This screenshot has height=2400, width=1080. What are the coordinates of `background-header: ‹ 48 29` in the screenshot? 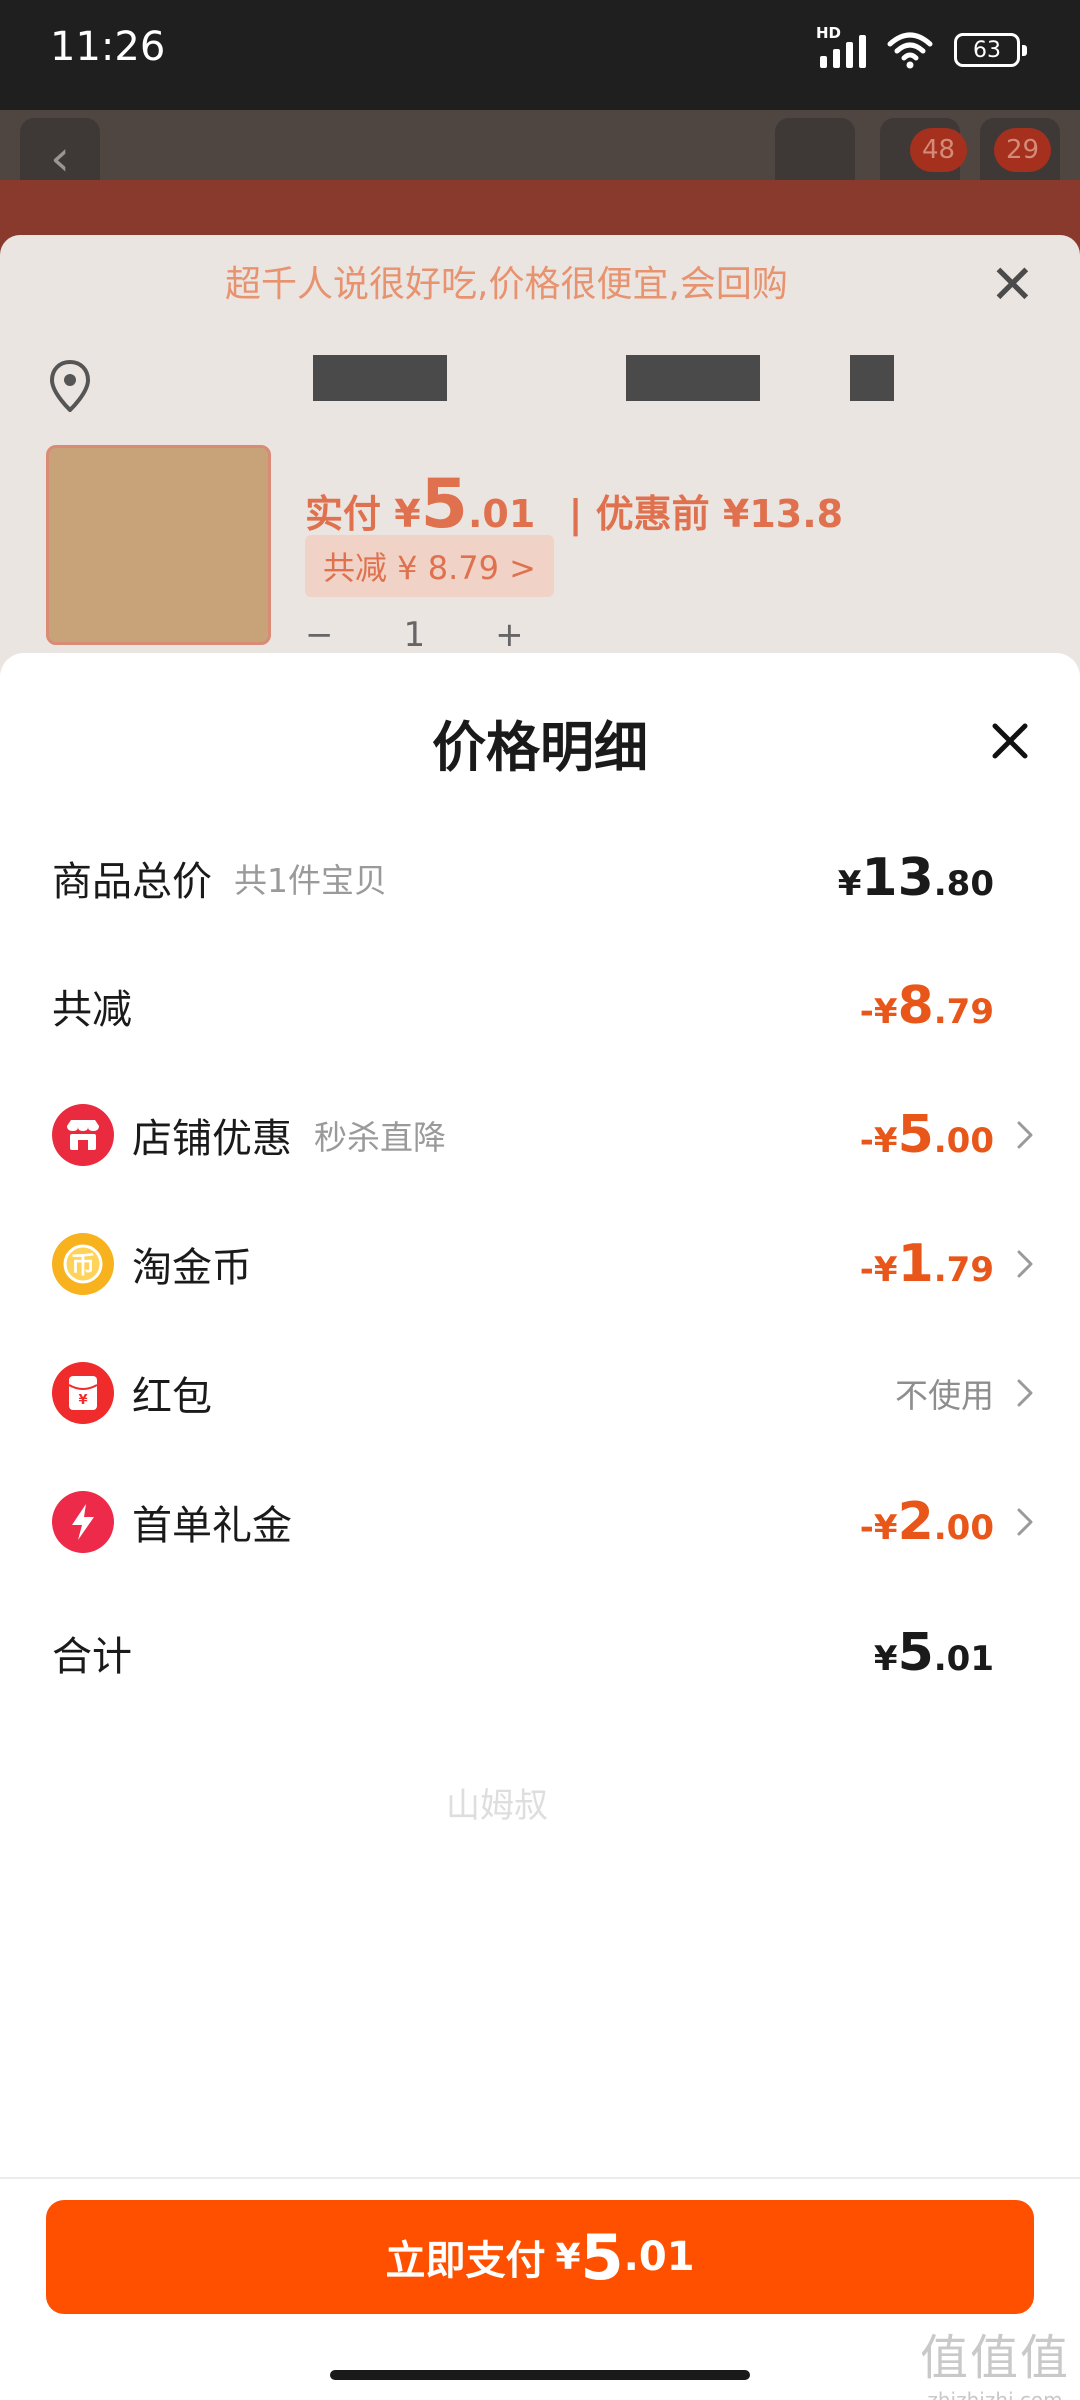 It's located at (540, 154).